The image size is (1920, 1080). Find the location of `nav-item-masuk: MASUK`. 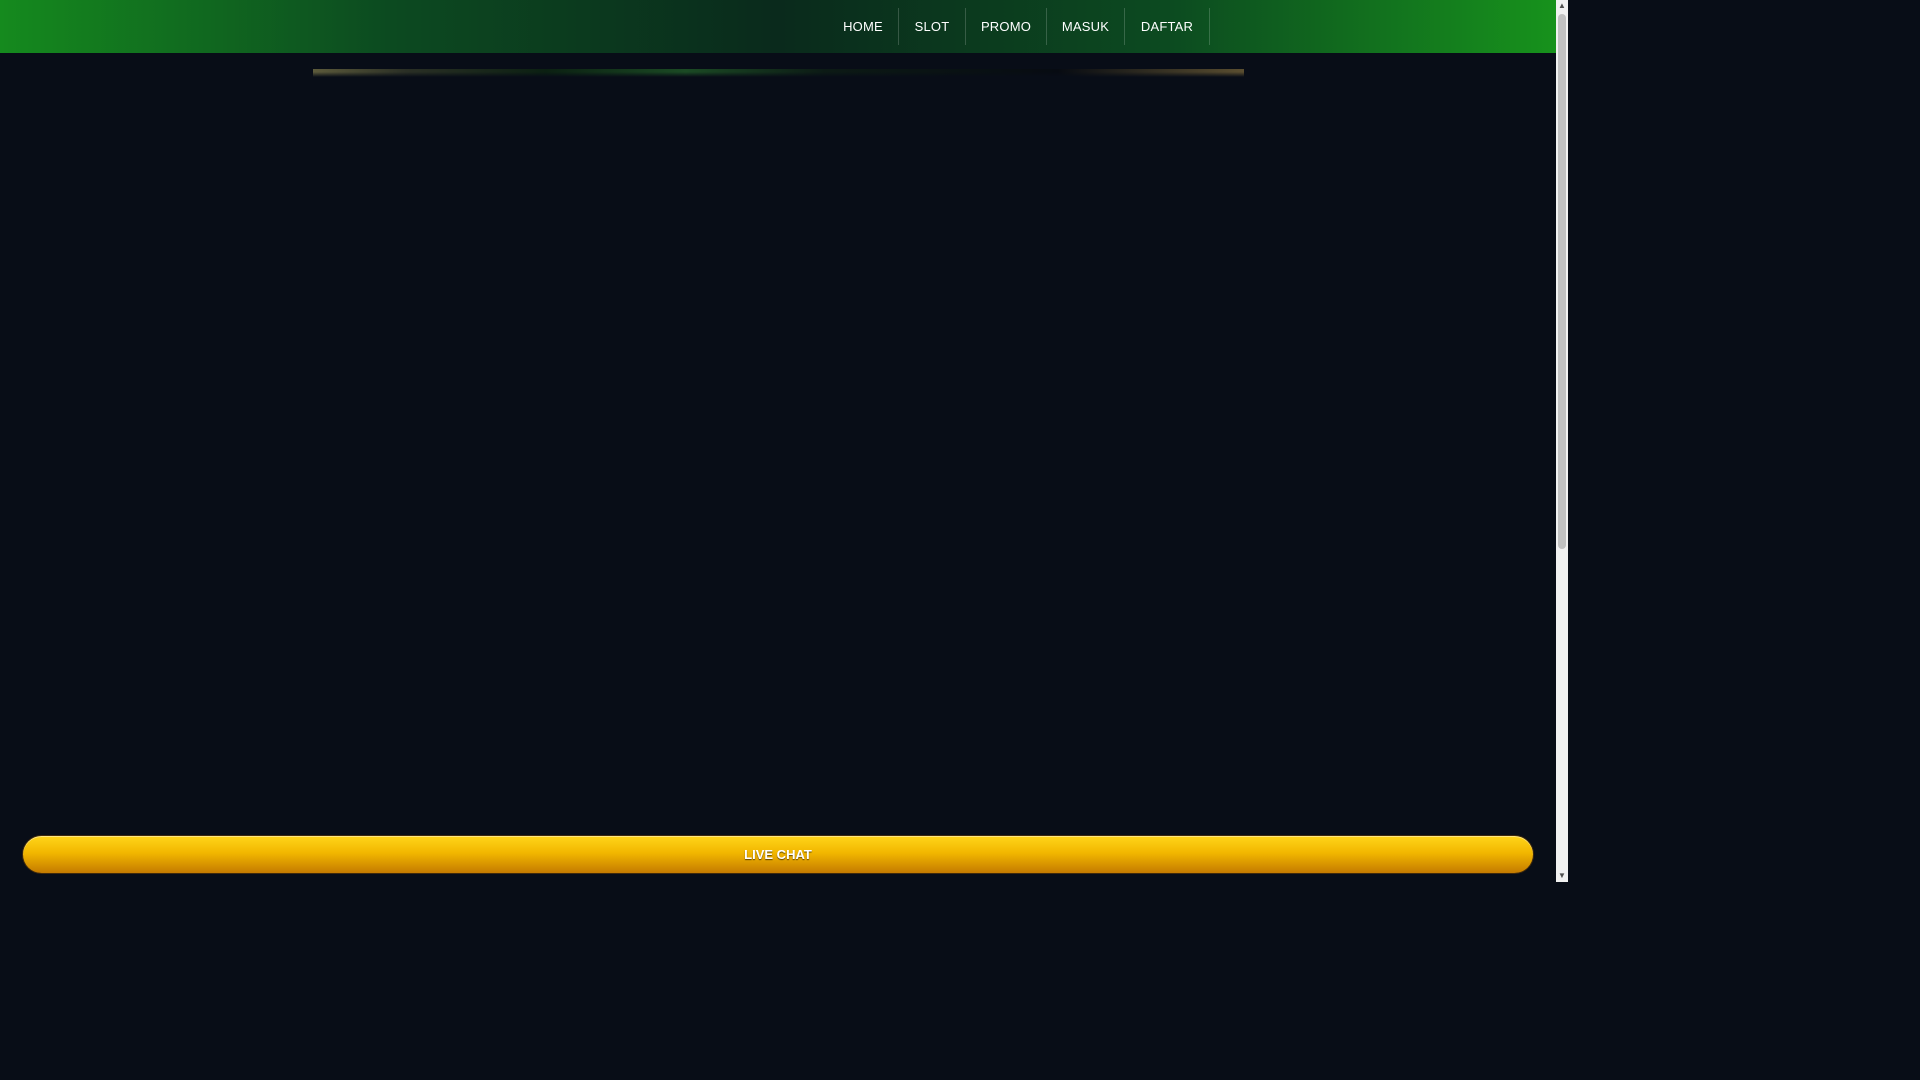

nav-item-masuk: MASUK is located at coordinates (1086, 26).